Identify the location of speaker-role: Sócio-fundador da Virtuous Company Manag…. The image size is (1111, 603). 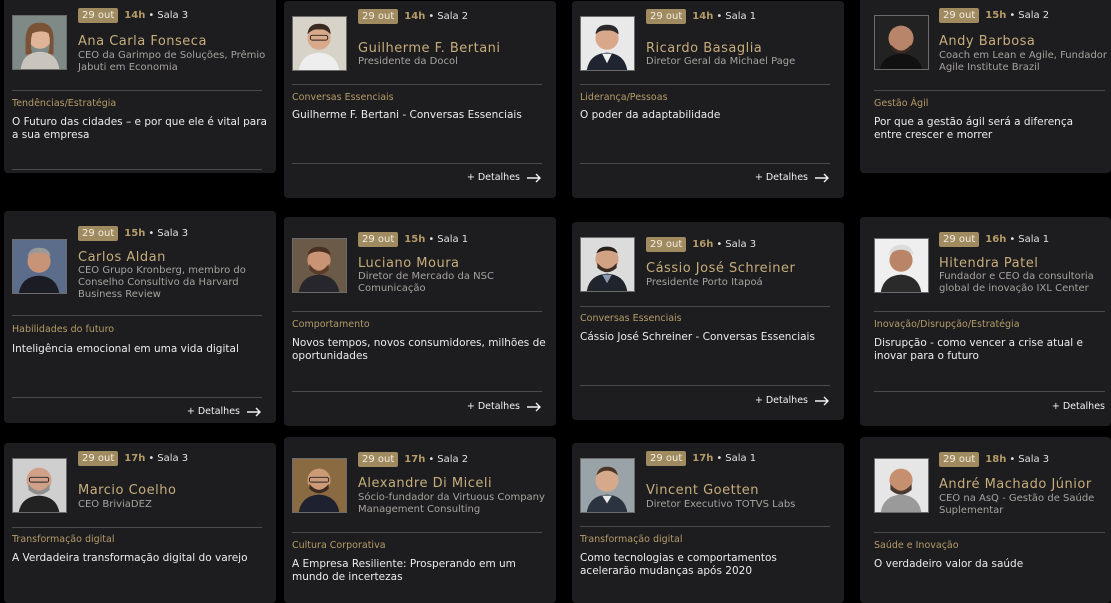
(451, 503).